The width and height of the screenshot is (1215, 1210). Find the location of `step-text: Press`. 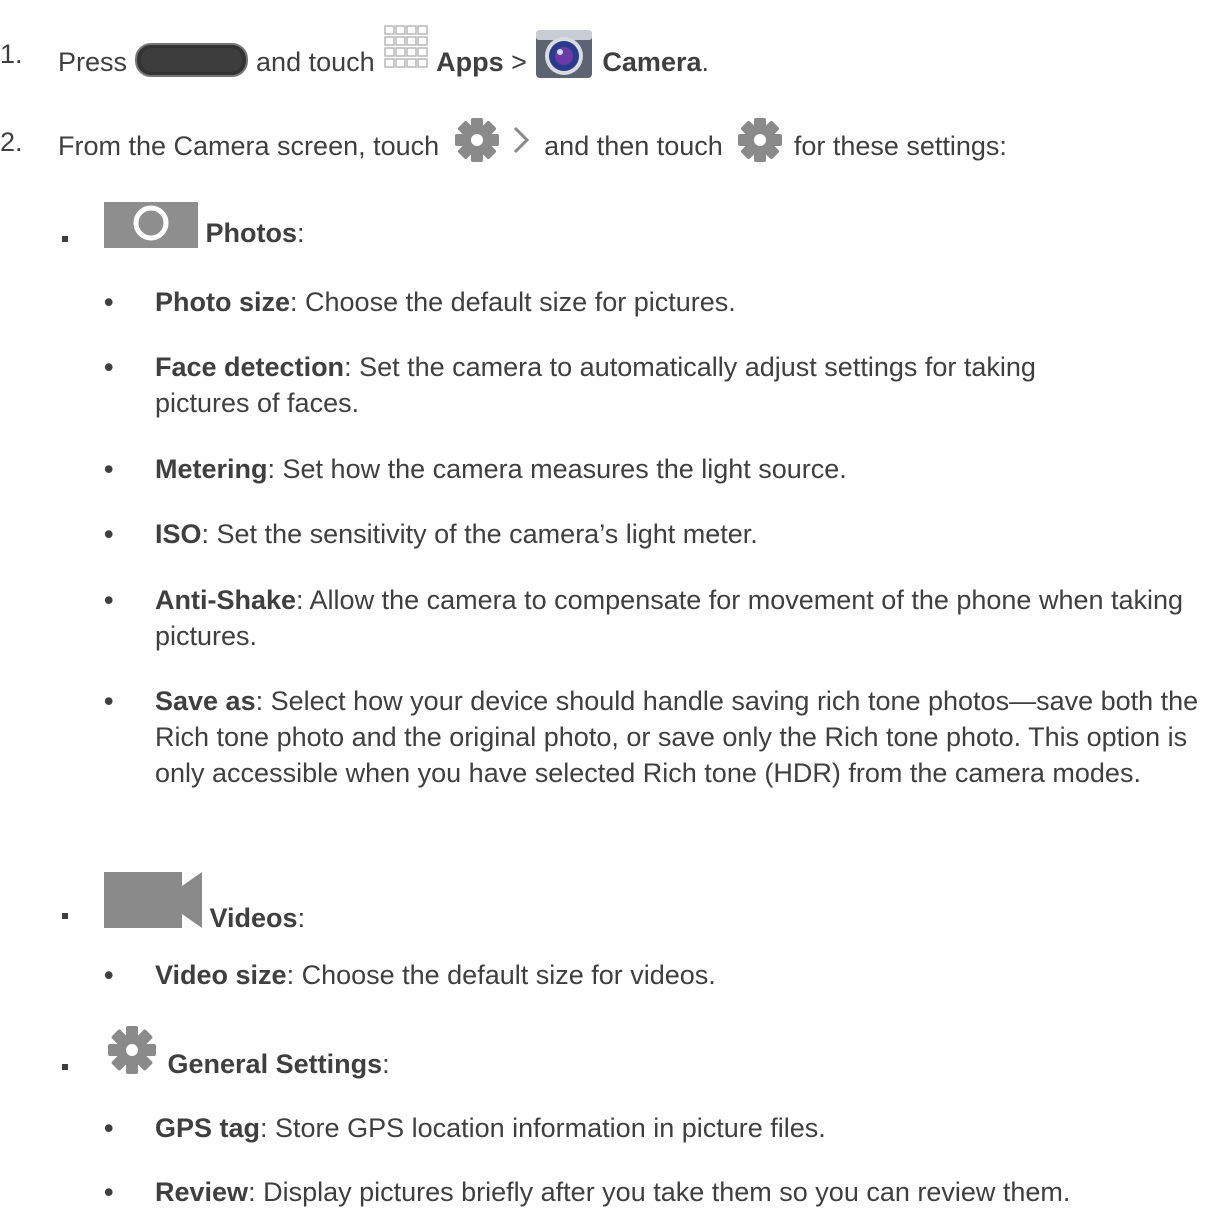

step-text: Press is located at coordinates (96, 62).